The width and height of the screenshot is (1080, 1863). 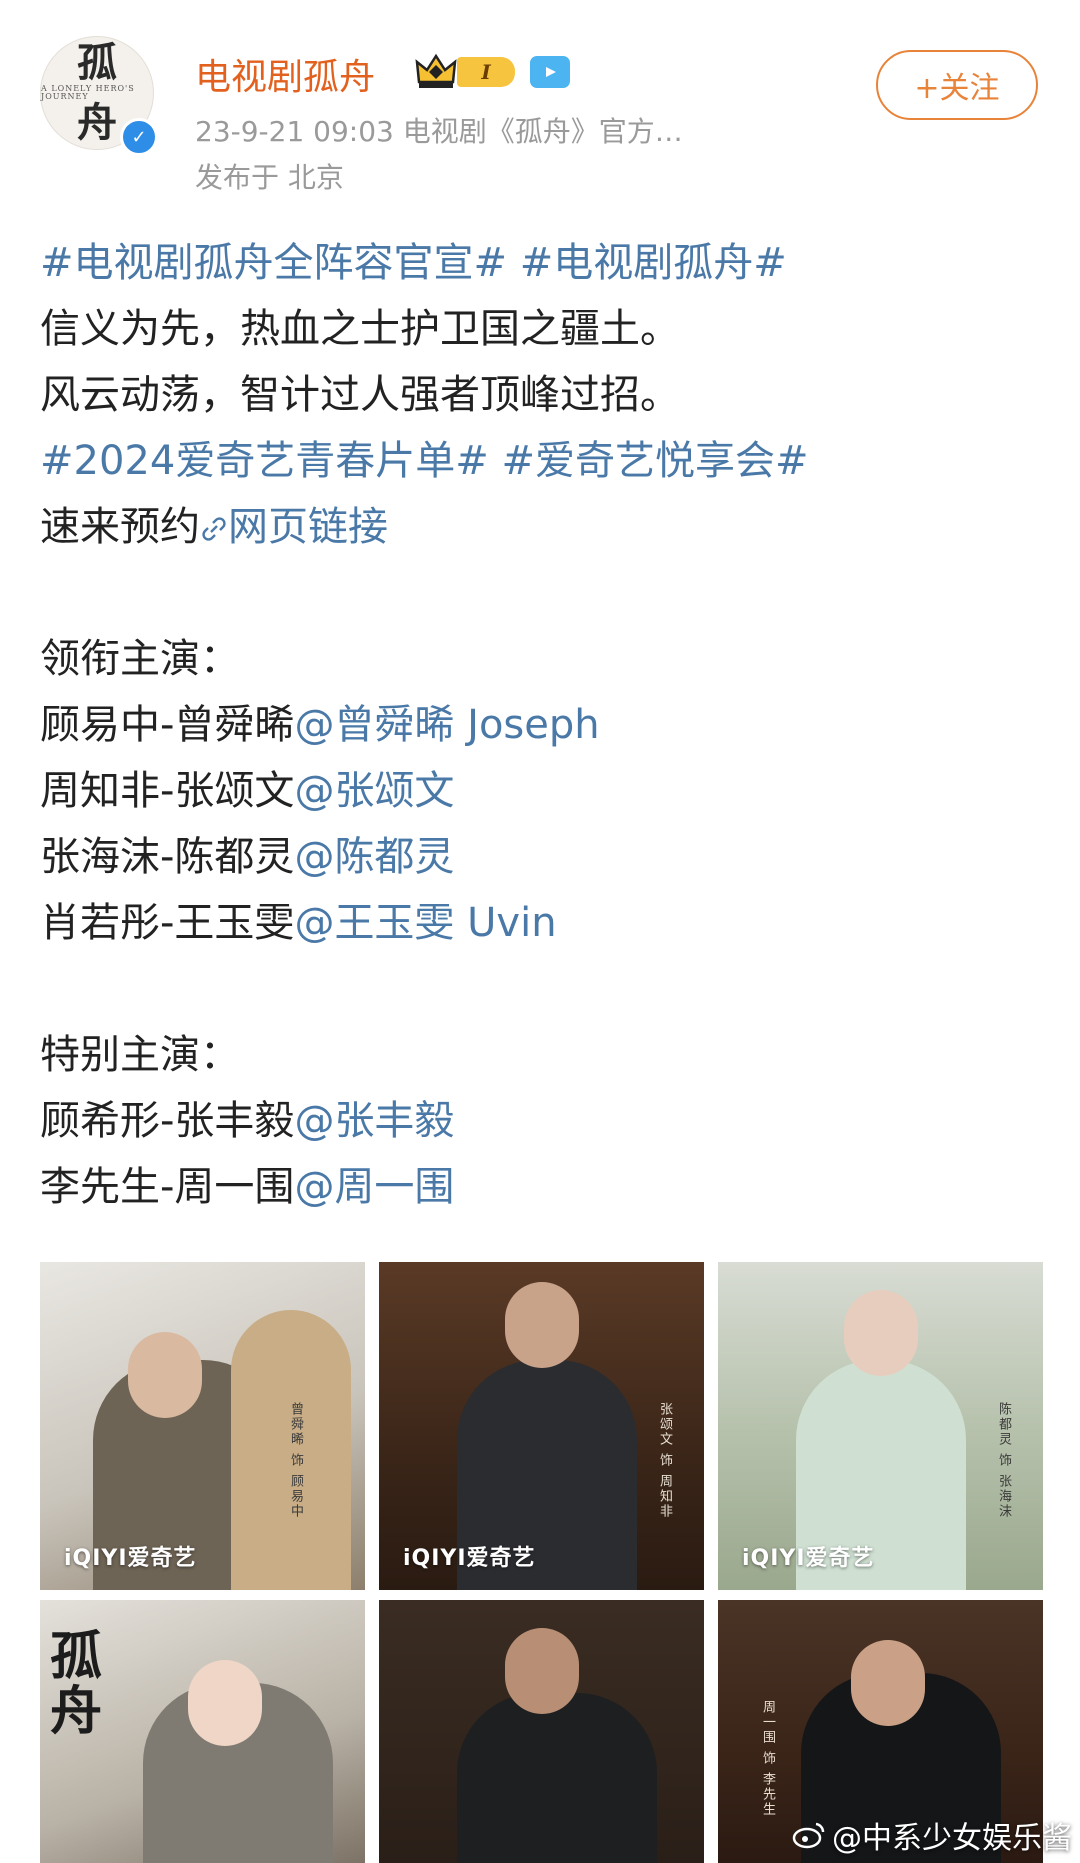 What do you see at coordinates (952, 1838) in the screenshot?
I see `watermark-text: @中系少女娱乐酱` at bounding box center [952, 1838].